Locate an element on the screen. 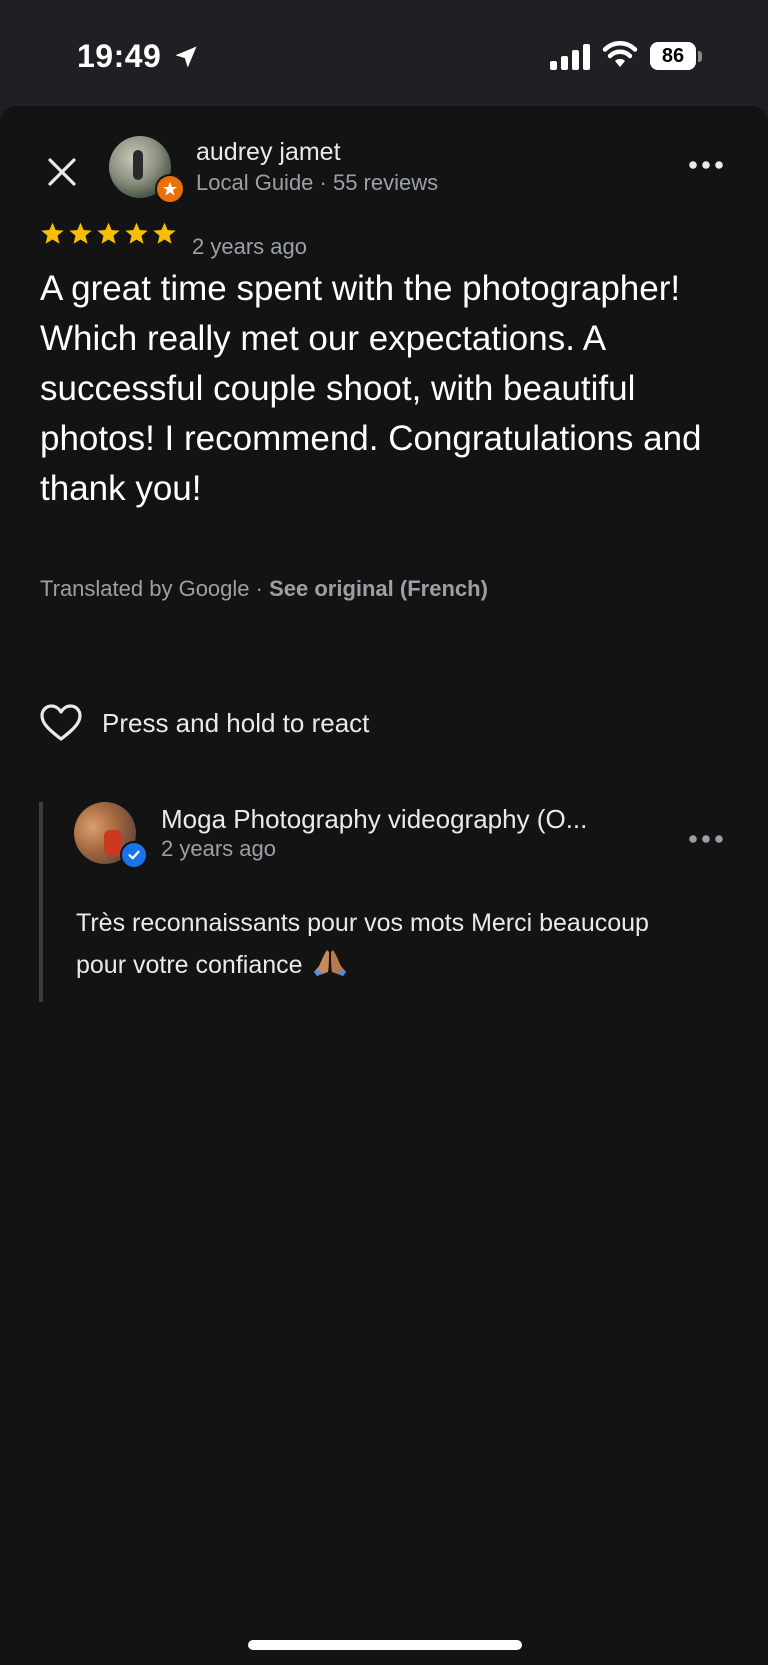 The height and width of the screenshot is (1665, 768). reply-divider-bar is located at coordinates (41, 902).